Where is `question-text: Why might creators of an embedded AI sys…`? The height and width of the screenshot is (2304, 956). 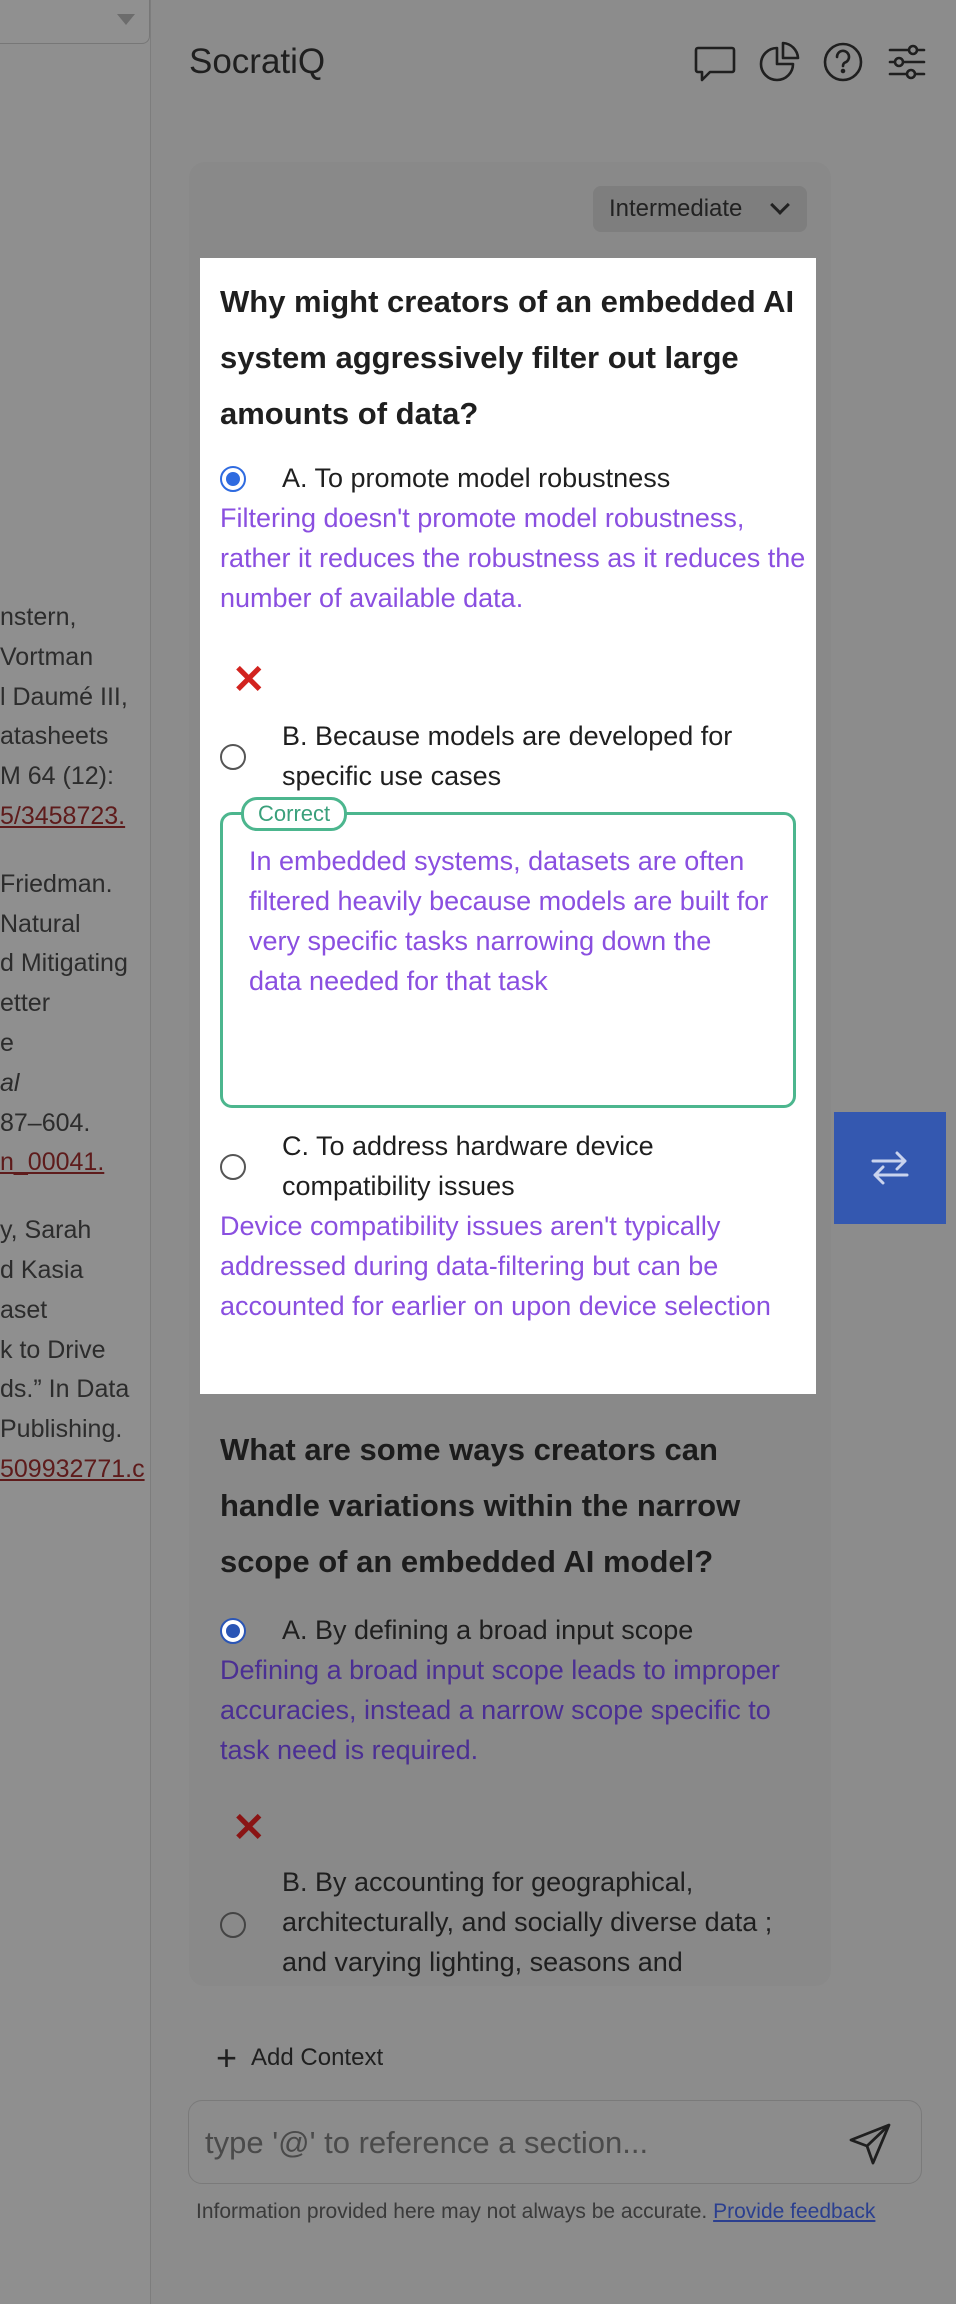 question-text: Why might creators of an embedded AI sys… is located at coordinates (507, 357).